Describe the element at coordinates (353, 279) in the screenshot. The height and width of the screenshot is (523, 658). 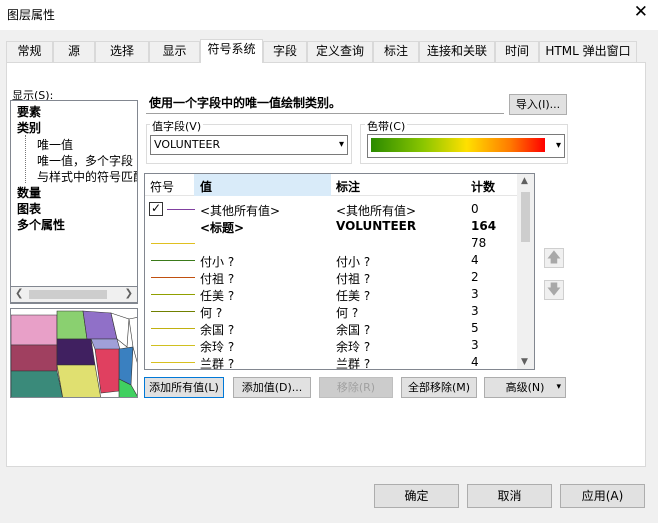
I see `row-label: 付祖 ?` at that location.